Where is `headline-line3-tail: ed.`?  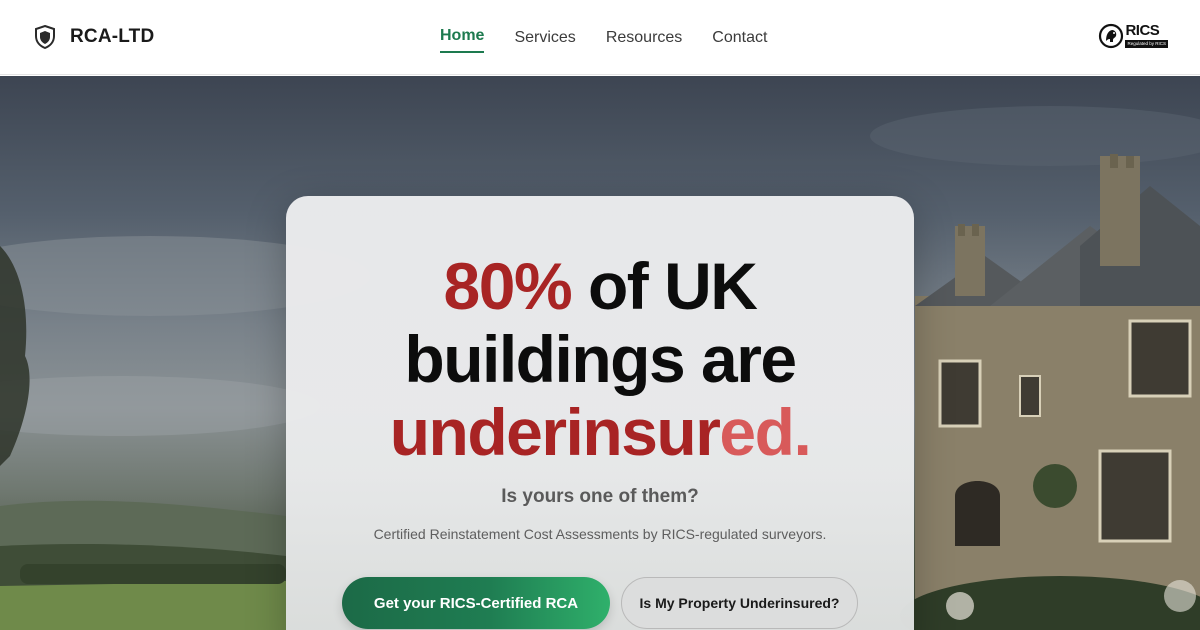
headline-line3-tail: ed. is located at coordinates (765, 432).